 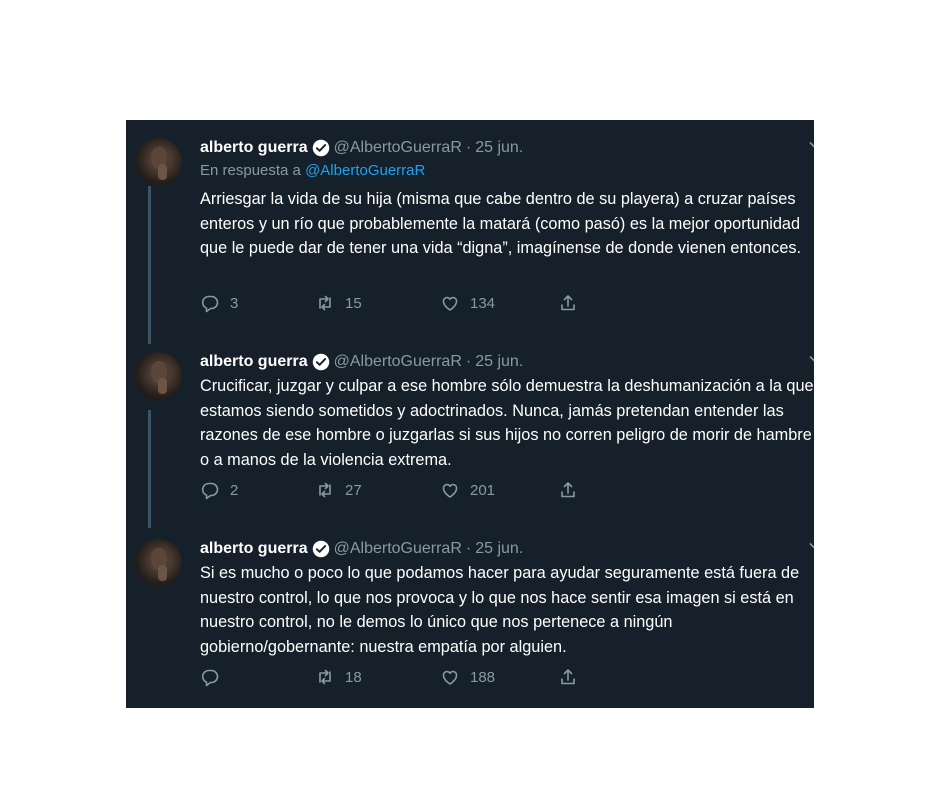 I want to click on retweet-button: 27, so click(x=338, y=490).